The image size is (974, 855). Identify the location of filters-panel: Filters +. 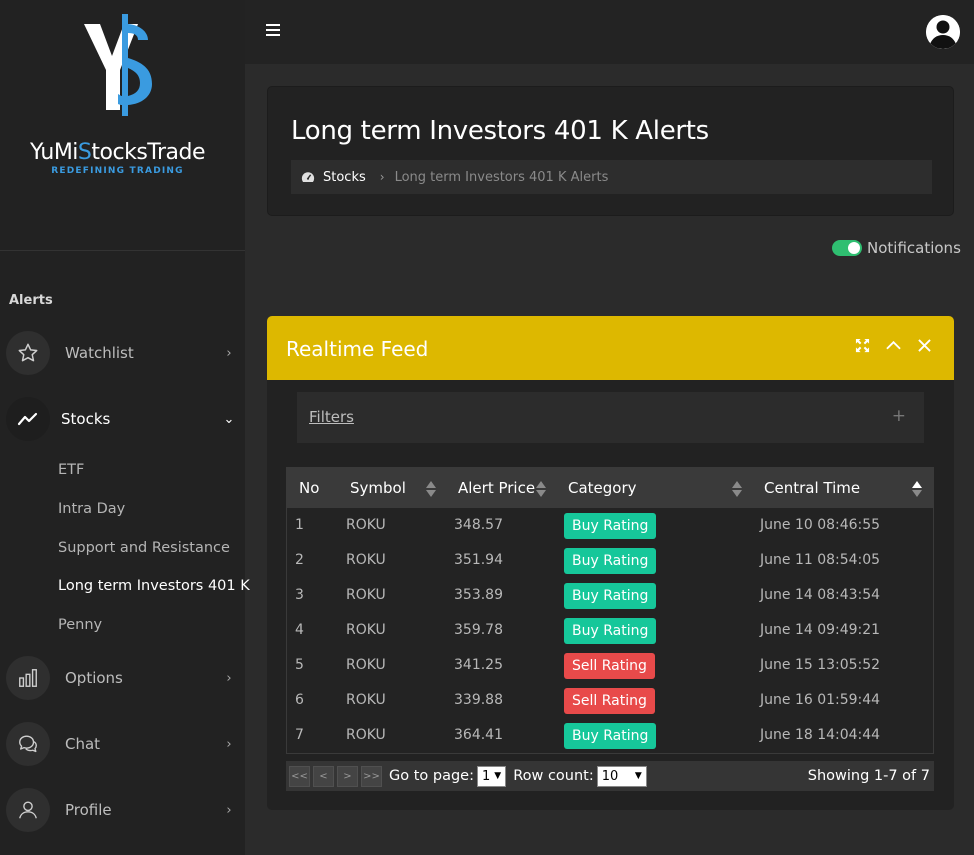
(610, 417).